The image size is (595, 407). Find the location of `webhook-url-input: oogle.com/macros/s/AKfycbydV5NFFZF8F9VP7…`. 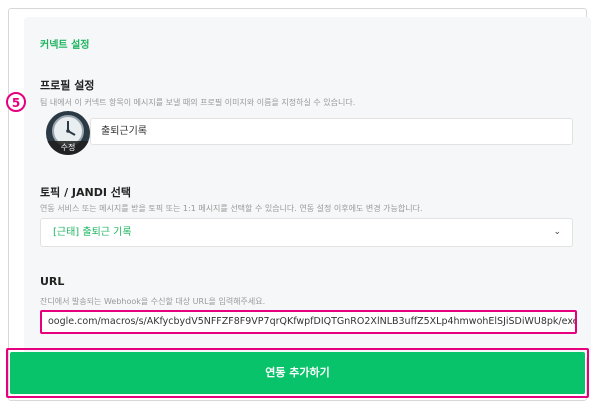

webhook-url-input: oogle.com/macros/s/AKfycbydV5NFFZF8F9VP7… is located at coordinates (308, 322).